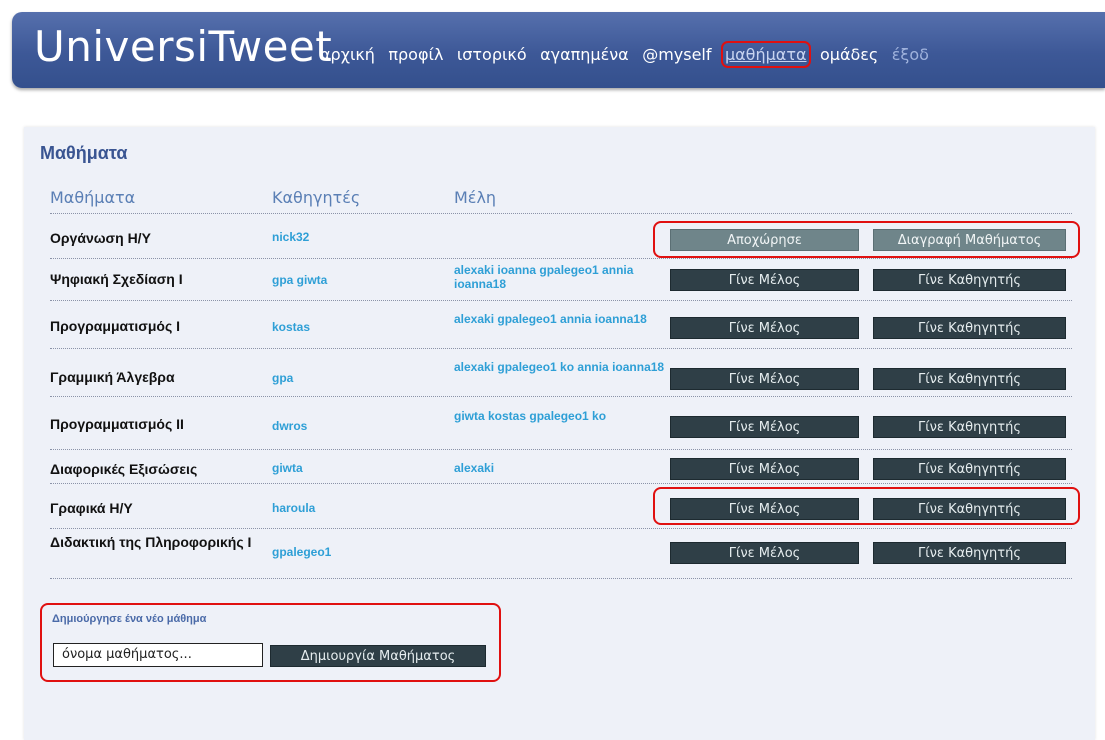 This screenshot has height=740, width=1105. Describe the element at coordinates (124, 469) in the screenshot. I see `course-name: Διαφορικές Εξισώσεις` at that location.